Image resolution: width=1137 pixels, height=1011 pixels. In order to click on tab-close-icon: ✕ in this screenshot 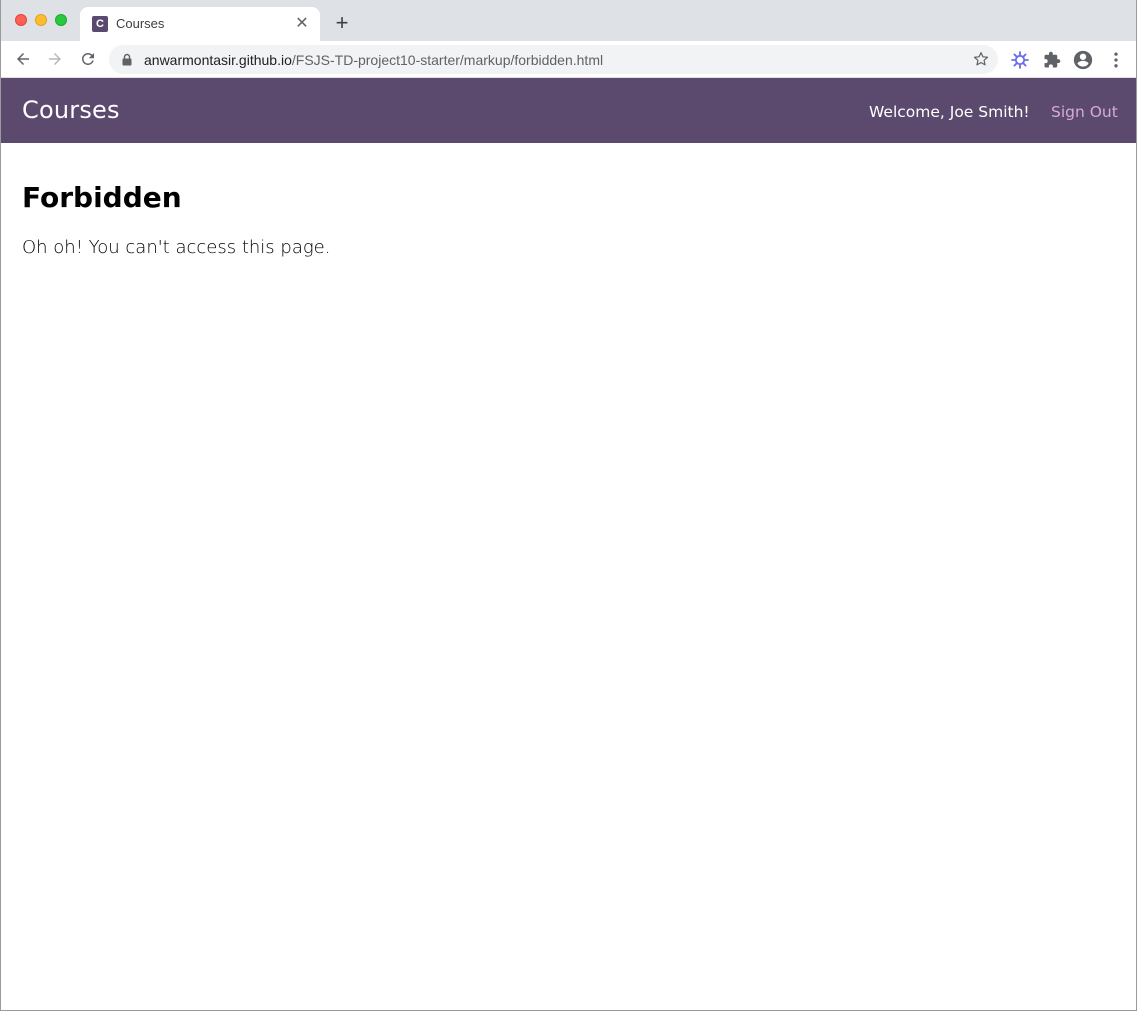, I will do `click(302, 24)`.